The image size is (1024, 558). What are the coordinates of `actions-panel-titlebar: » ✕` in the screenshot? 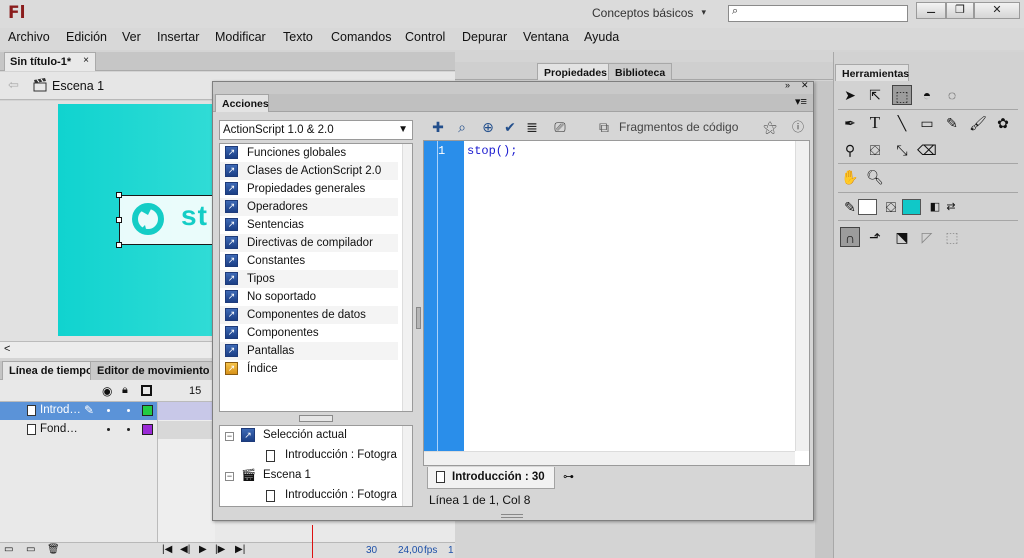 It's located at (513, 87).